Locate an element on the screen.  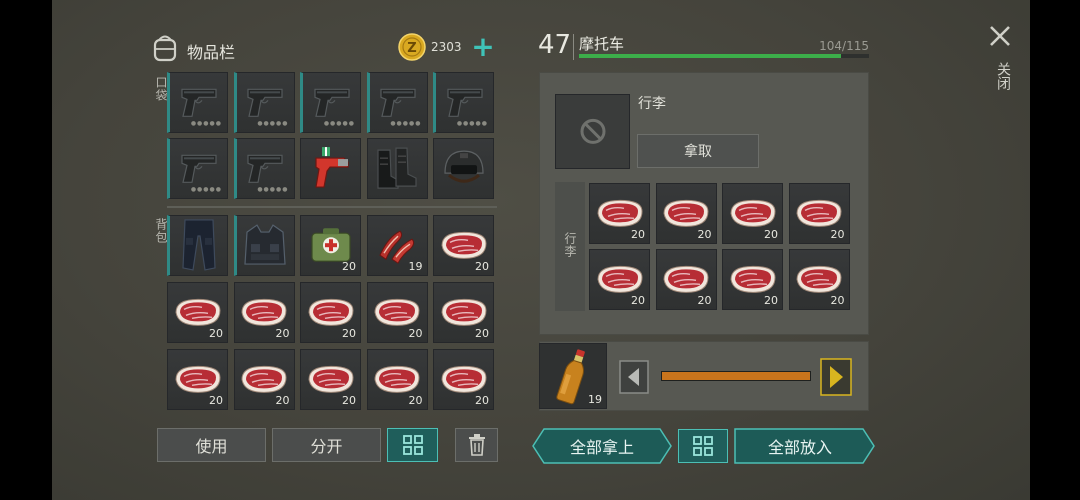
sort-luggage-button is located at coordinates (703, 446).